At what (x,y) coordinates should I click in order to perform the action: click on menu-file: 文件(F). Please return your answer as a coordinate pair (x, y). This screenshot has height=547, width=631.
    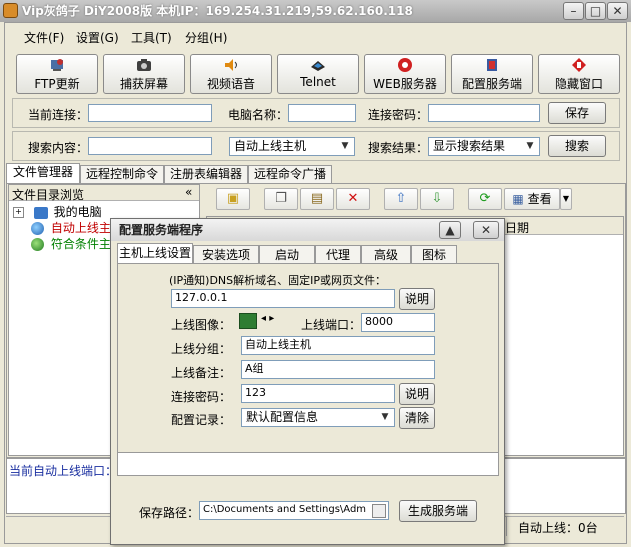
    Looking at the image, I should click on (44, 37).